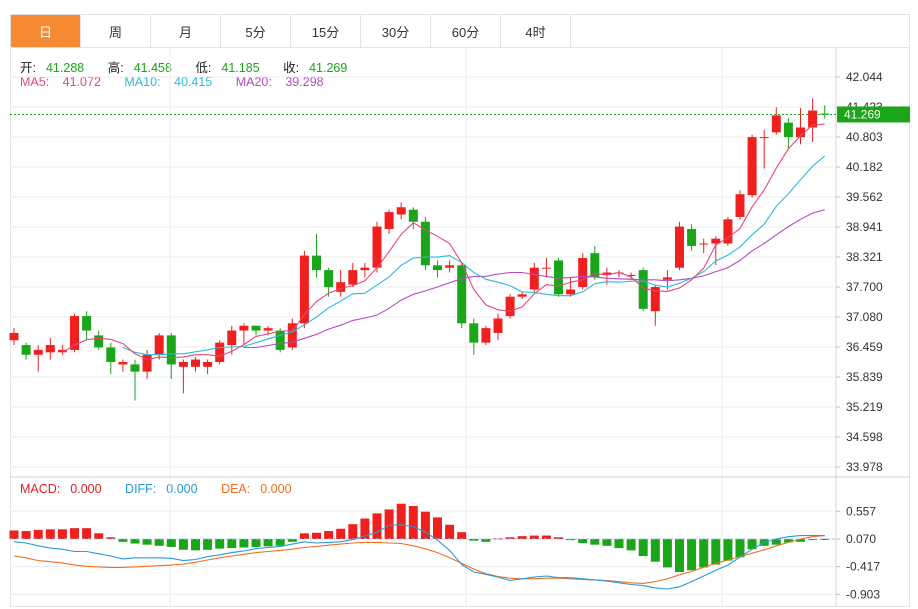  What do you see at coordinates (253, 82) in the screenshot?
I see `ma20-label: MA20:` at bounding box center [253, 82].